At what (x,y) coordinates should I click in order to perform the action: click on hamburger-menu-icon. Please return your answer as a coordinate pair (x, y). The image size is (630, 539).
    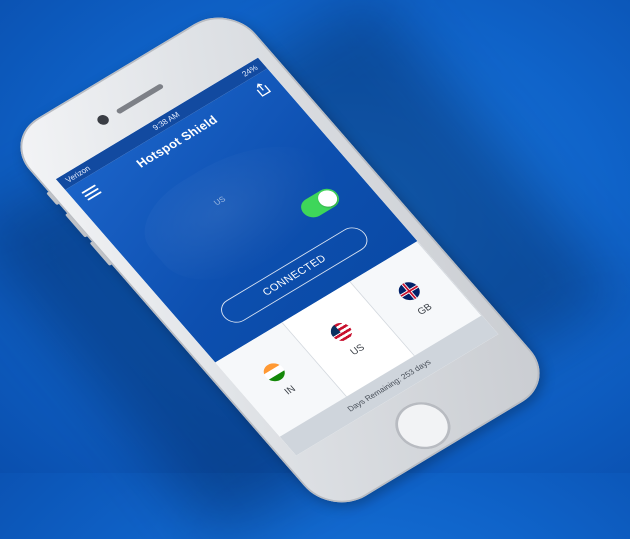
    Looking at the image, I should click on (91, 192).